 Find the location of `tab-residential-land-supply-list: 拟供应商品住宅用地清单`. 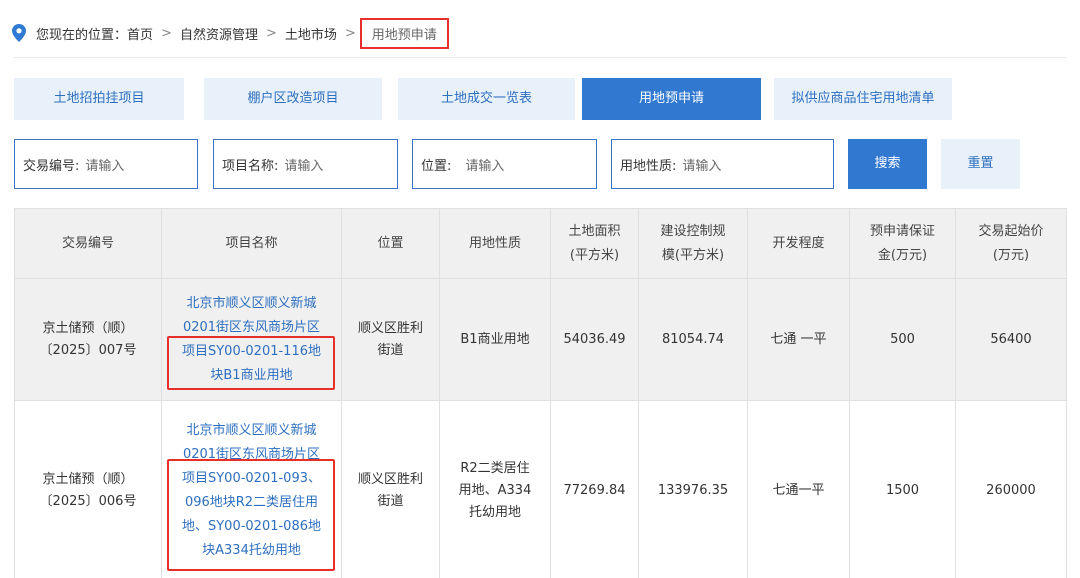

tab-residential-land-supply-list: 拟供应商品住宅用地清单 is located at coordinates (863, 99).